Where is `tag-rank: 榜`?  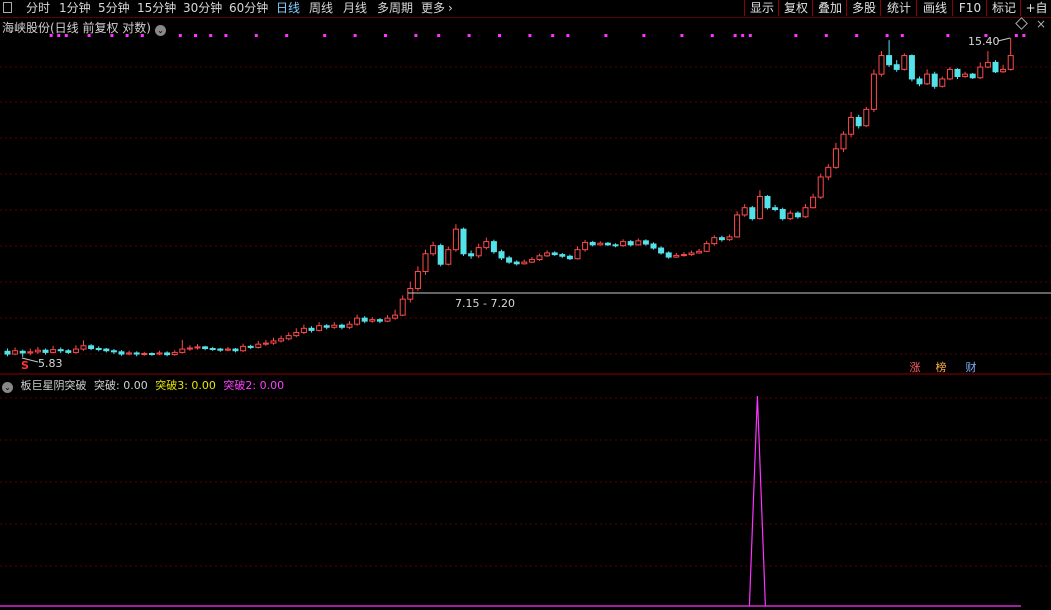
tag-rank: 榜 is located at coordinates (941, 367).